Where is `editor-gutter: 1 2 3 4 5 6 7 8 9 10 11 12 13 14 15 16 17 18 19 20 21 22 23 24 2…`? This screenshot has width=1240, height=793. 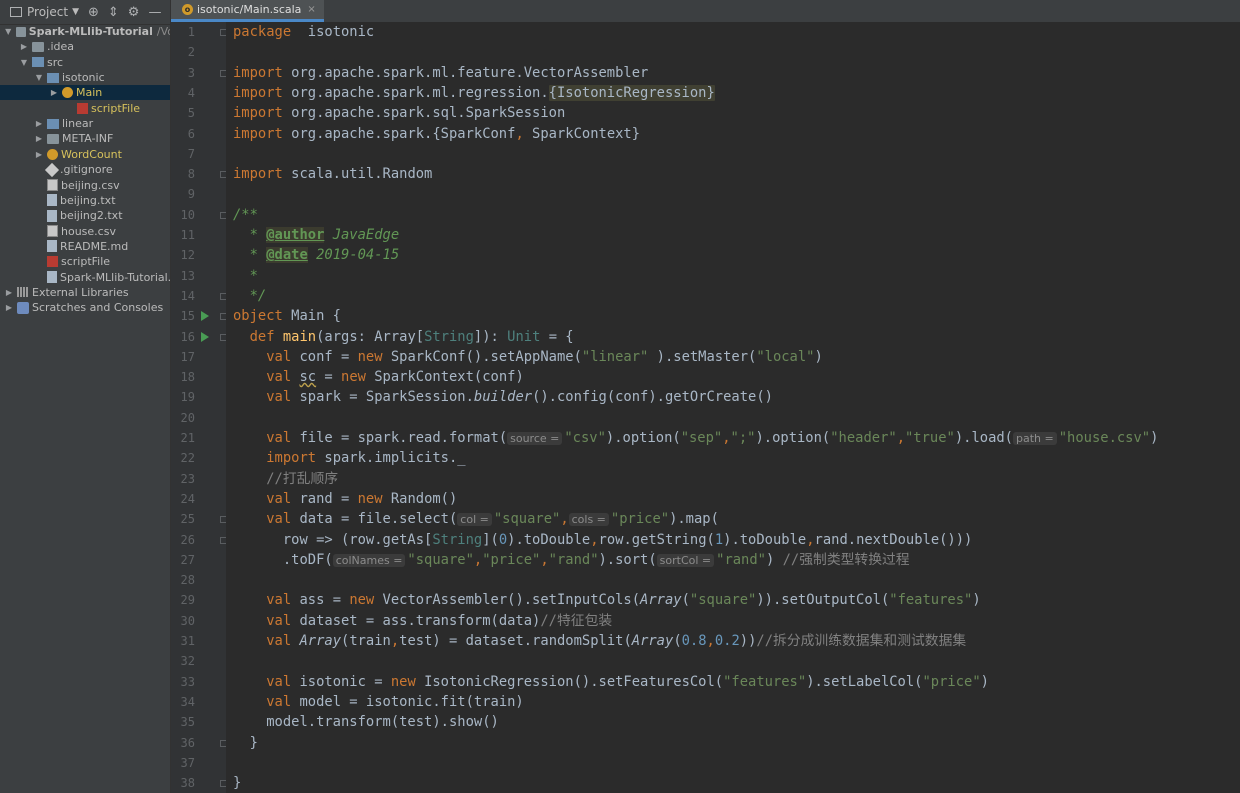 editor-gutter: 1 2 3 4 5 6 7 8 9 10 11 12 13 14 15 16 17 18 19 20 21 22 23 24 2… is located at coordinates (199, 407).